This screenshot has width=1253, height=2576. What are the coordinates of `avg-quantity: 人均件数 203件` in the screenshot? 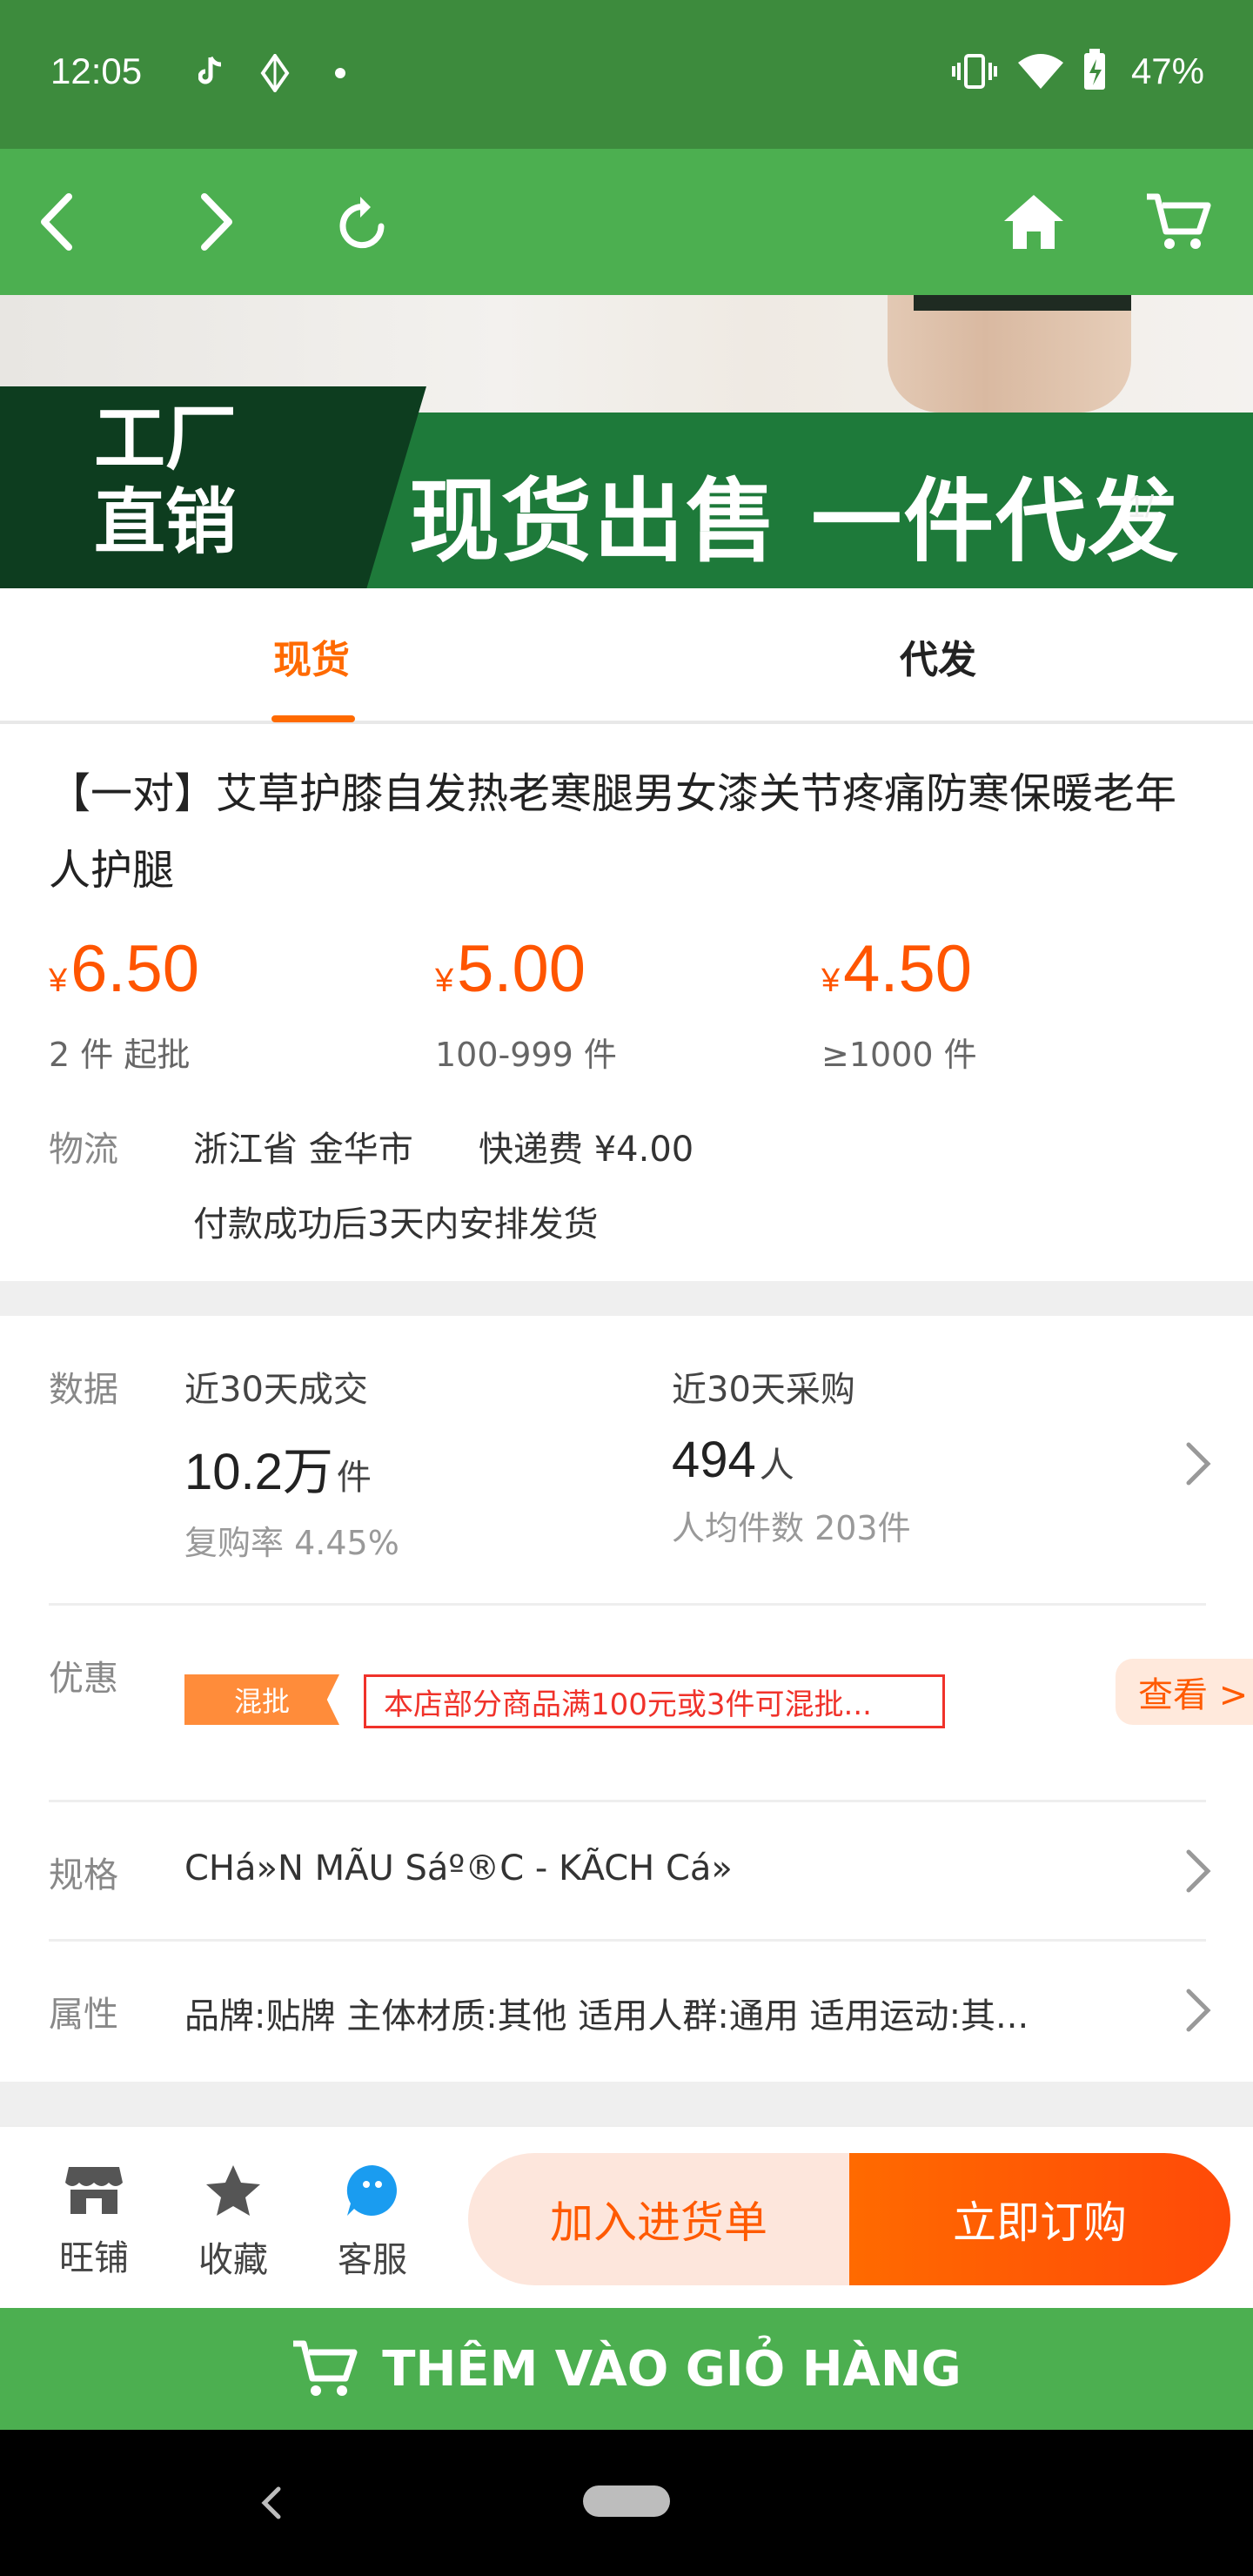 It's located at (791, 1528).